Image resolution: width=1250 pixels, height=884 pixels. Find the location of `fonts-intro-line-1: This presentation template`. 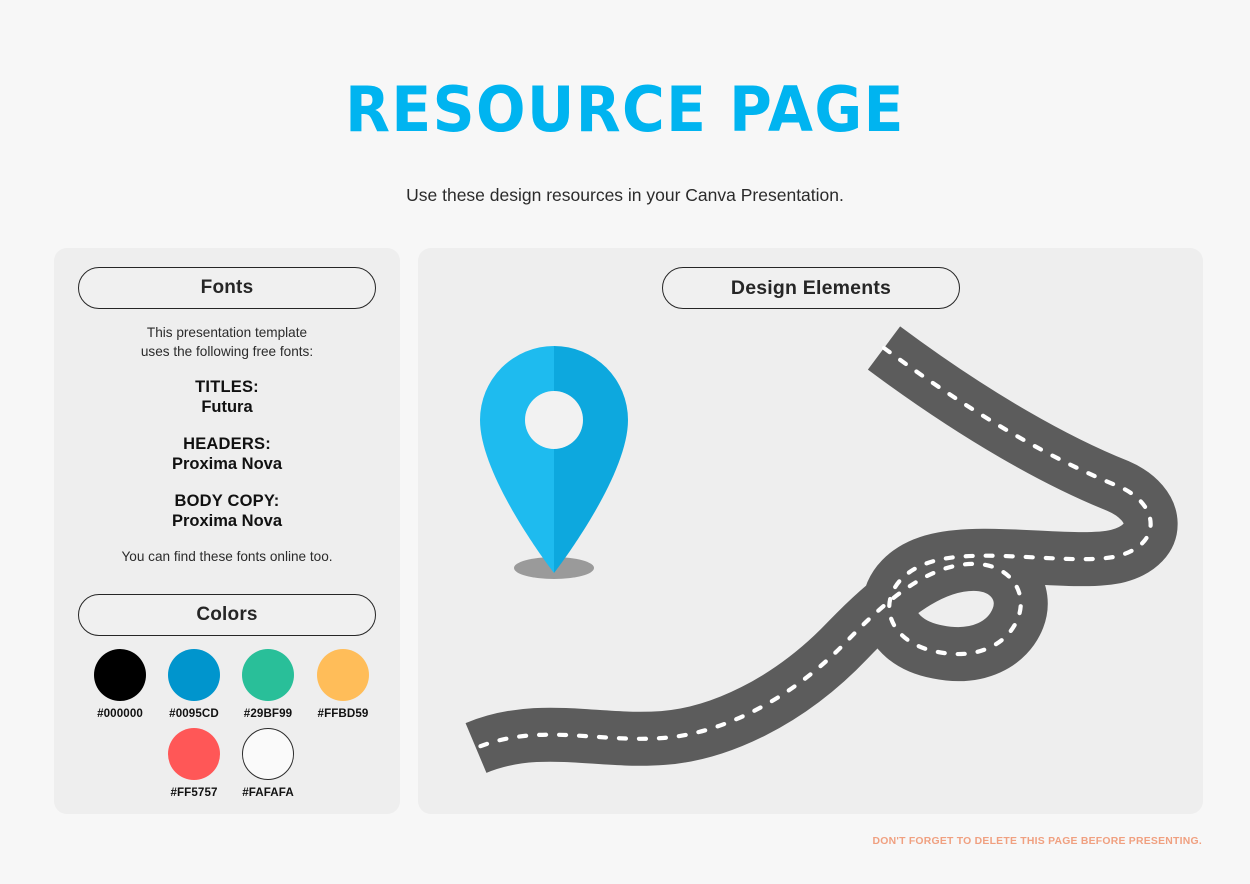

fonts-intro-line-1: This presentation template is located at coordinates (227, 332).